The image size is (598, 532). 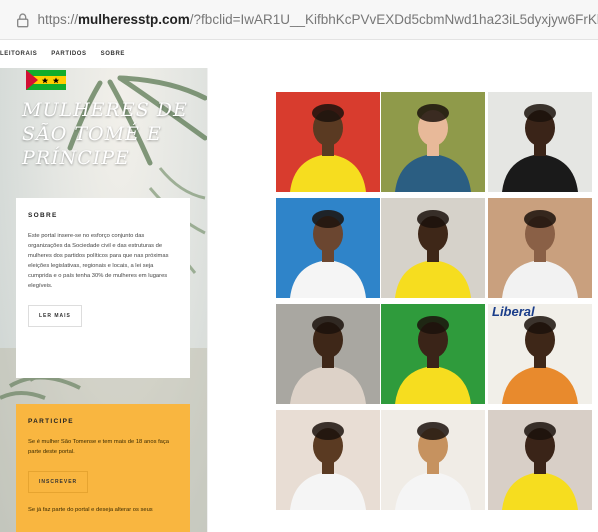 I want to click on site-nav: LEITORAIS PARTIDOS SOBRE, so click(x=299, y=54).